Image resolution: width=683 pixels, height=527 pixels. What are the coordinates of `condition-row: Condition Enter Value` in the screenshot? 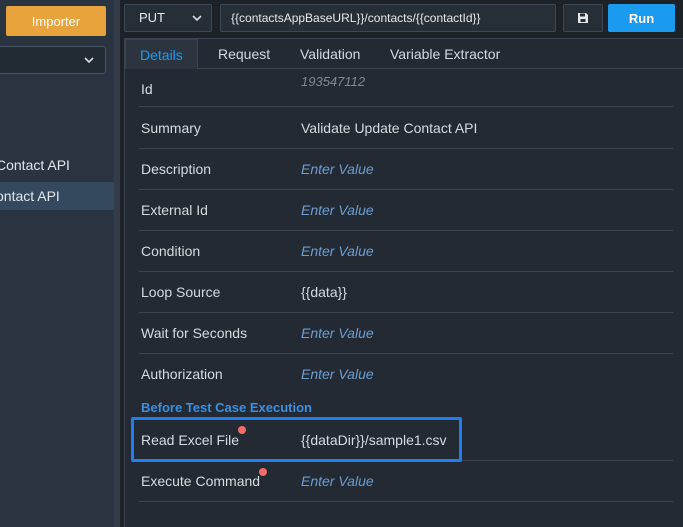 It's located at (406, 251).